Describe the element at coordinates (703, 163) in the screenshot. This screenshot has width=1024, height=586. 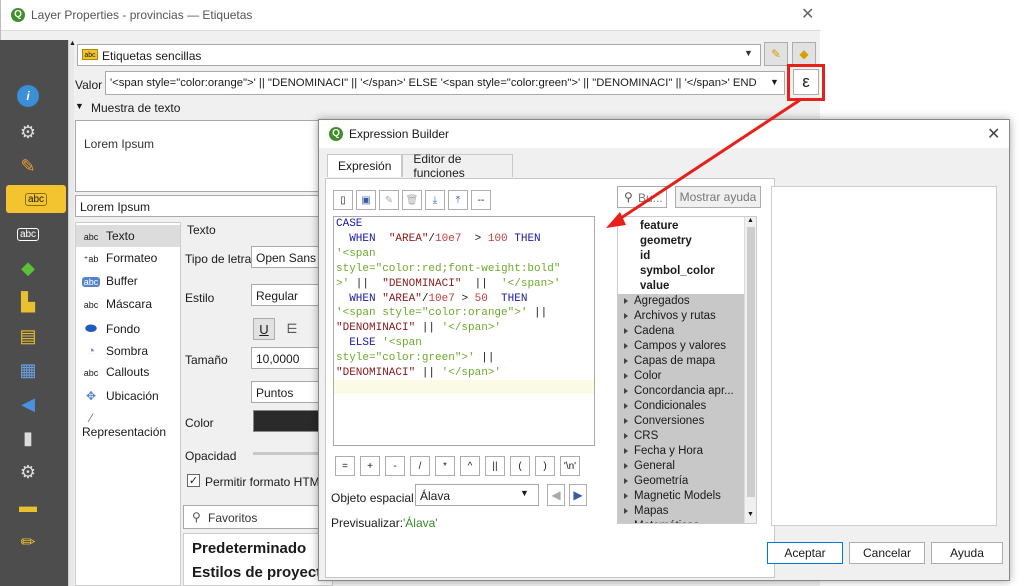
I see `annotation-arrow` at that location.